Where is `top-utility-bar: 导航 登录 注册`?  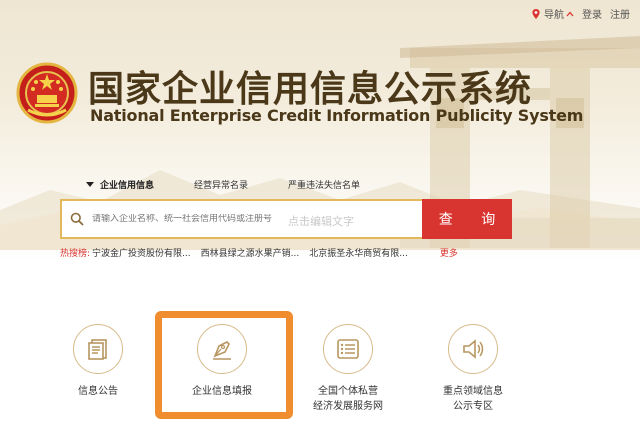
top-utility-bar: 导航 登录 注册 is located at coordinates (580, 13).